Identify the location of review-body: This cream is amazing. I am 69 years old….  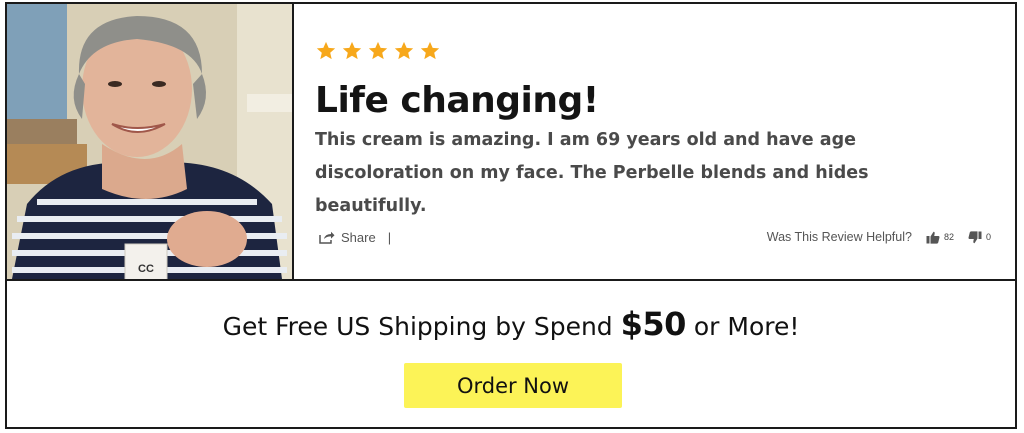
(592, 173).